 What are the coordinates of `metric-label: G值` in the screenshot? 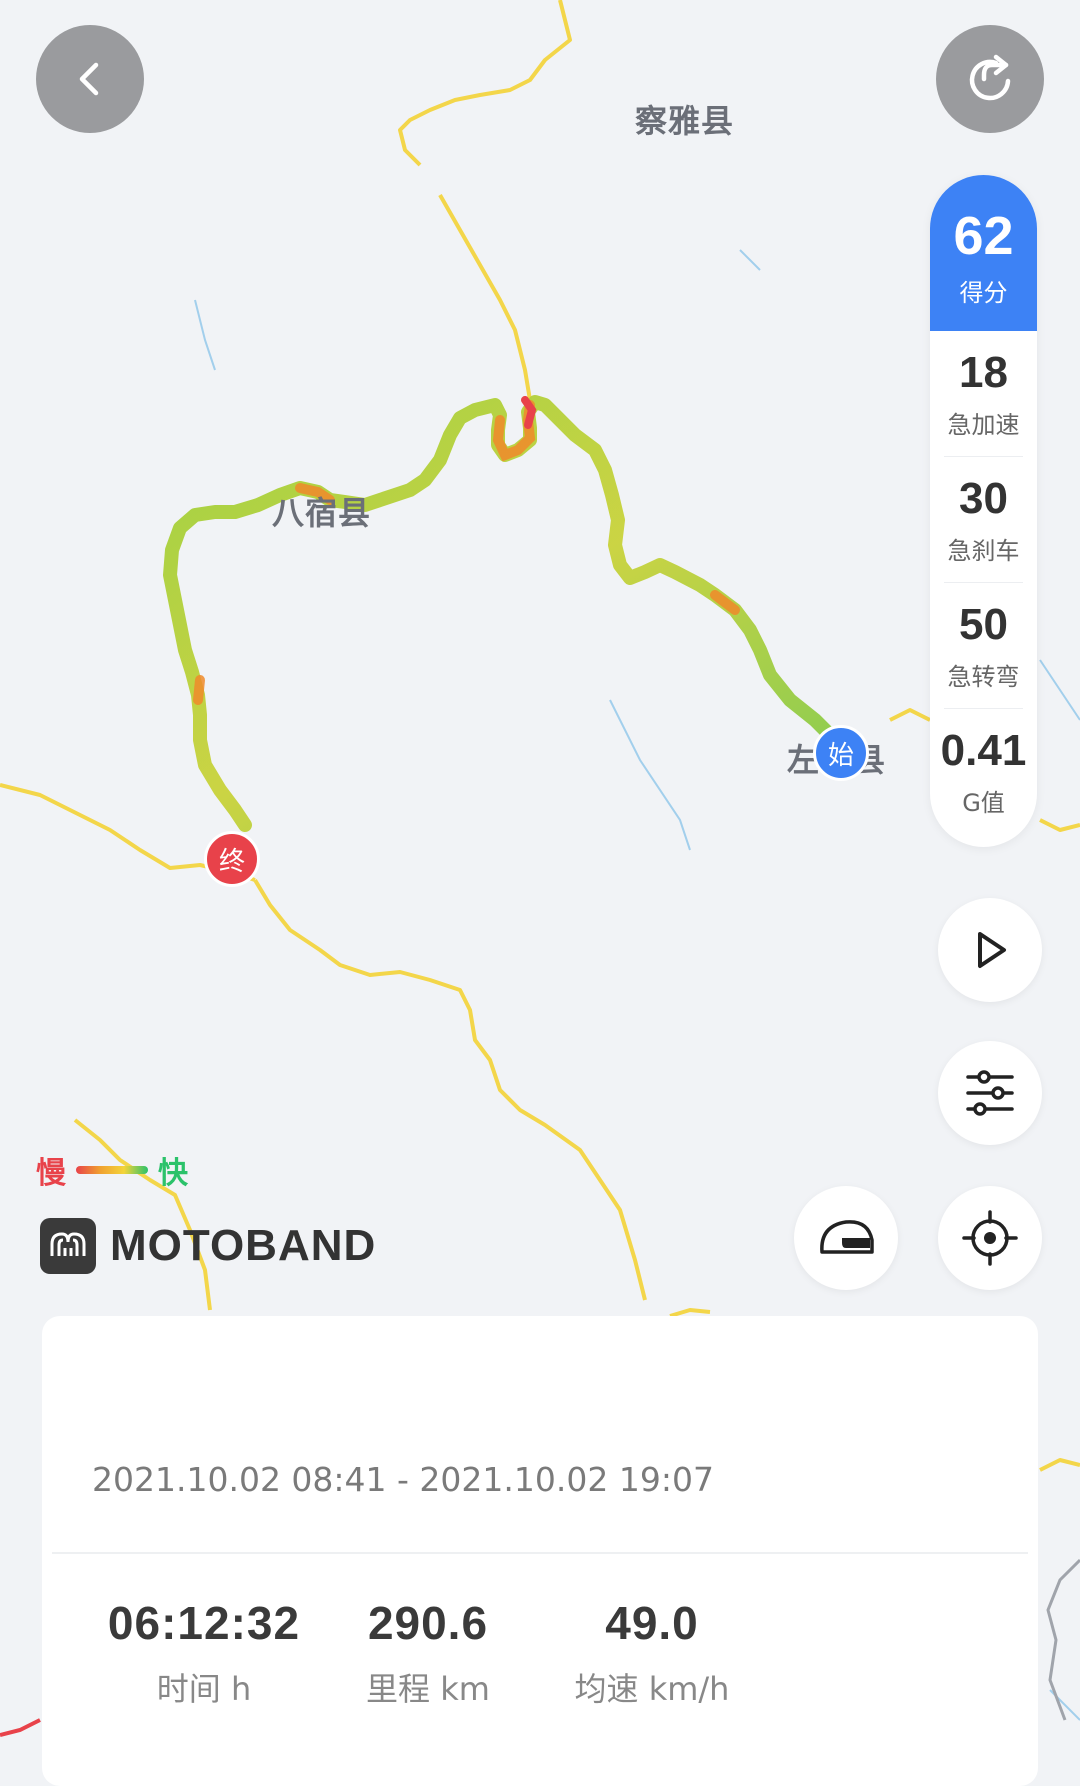 It's located at (983, 803).